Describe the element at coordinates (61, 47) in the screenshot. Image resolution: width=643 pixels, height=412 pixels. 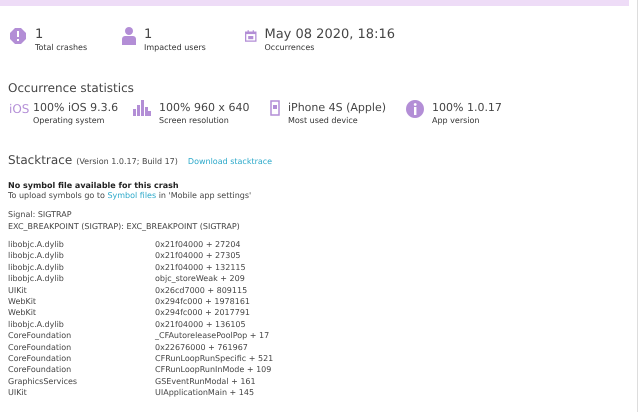
I see `stat-label: Total crashes` at that location.